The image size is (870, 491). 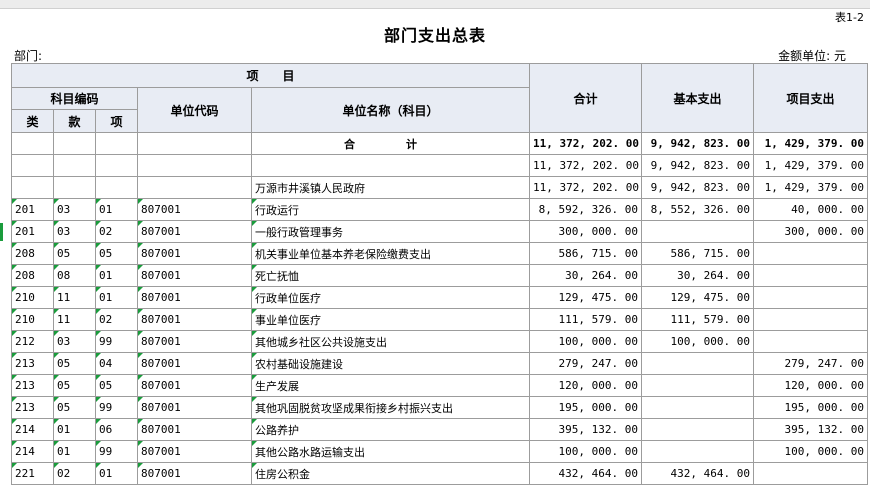 I want to click on cell-total: 30, 264. 00, so click(x=586, y=275).